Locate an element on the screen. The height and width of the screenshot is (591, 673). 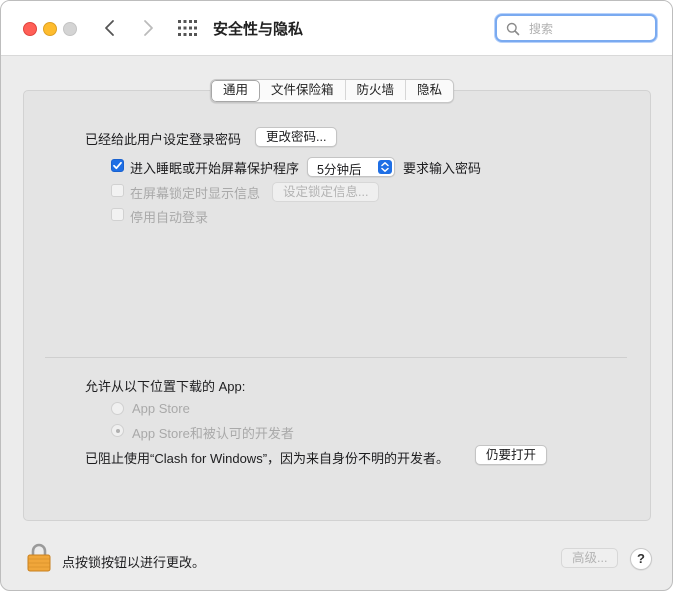
back-chevron-icon is located at coordinates (110, 28).